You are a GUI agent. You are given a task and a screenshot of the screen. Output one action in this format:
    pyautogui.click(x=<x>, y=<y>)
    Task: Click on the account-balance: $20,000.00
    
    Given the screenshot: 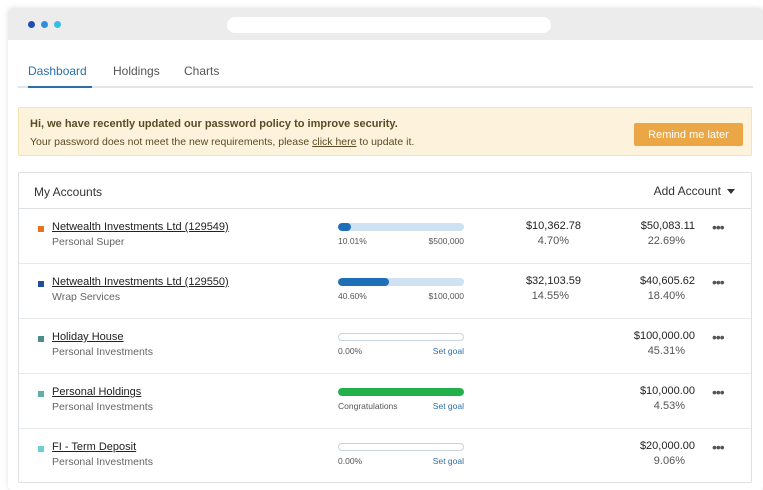 What is the action you would take?
    pyautogui.click(x=667, y=446)
    